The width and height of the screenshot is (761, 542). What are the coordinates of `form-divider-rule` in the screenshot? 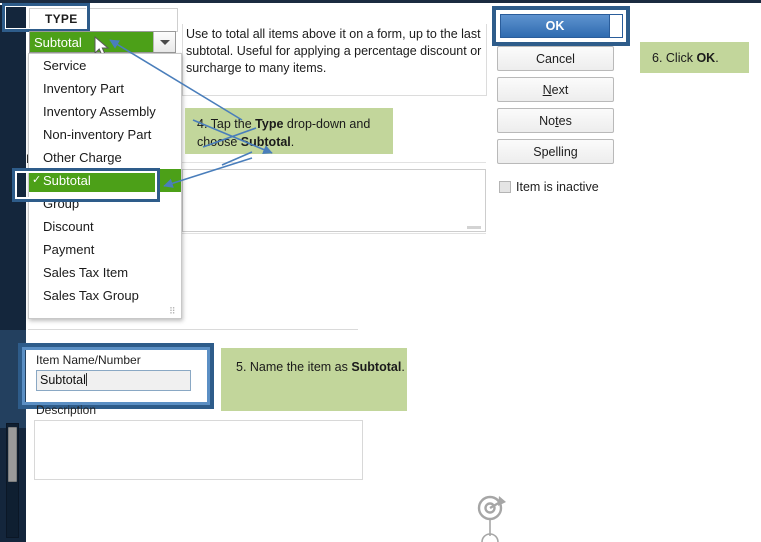 It's located at (193, 329).